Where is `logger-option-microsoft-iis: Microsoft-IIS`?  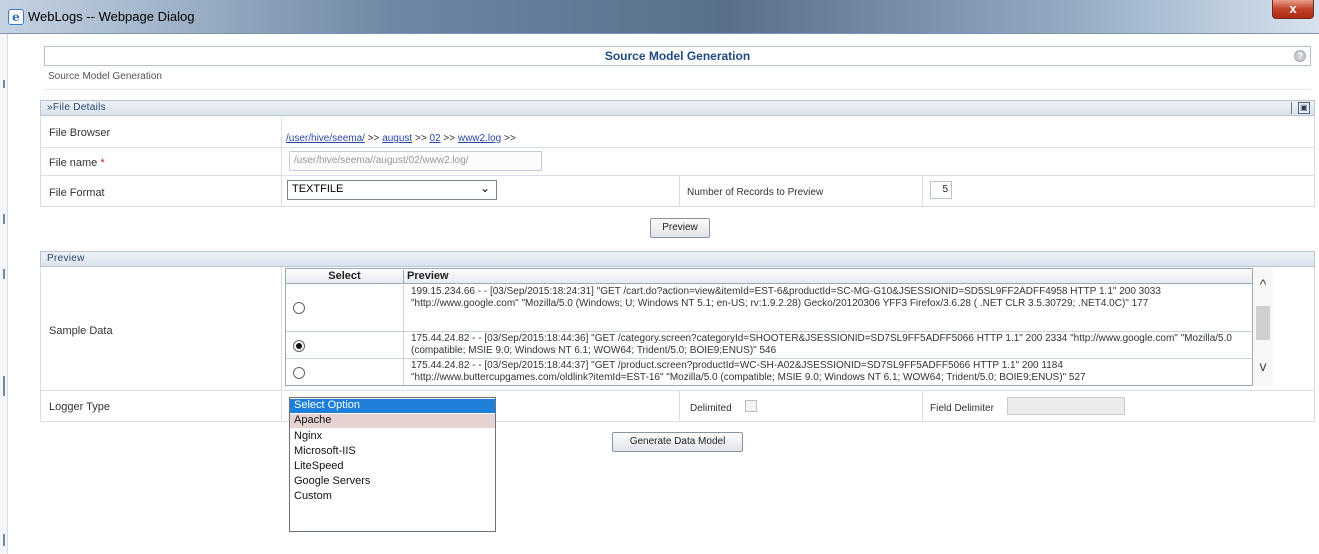
logger-option-microsoft-iis: Microsoft-IIS is located at coordinates (392, 452).